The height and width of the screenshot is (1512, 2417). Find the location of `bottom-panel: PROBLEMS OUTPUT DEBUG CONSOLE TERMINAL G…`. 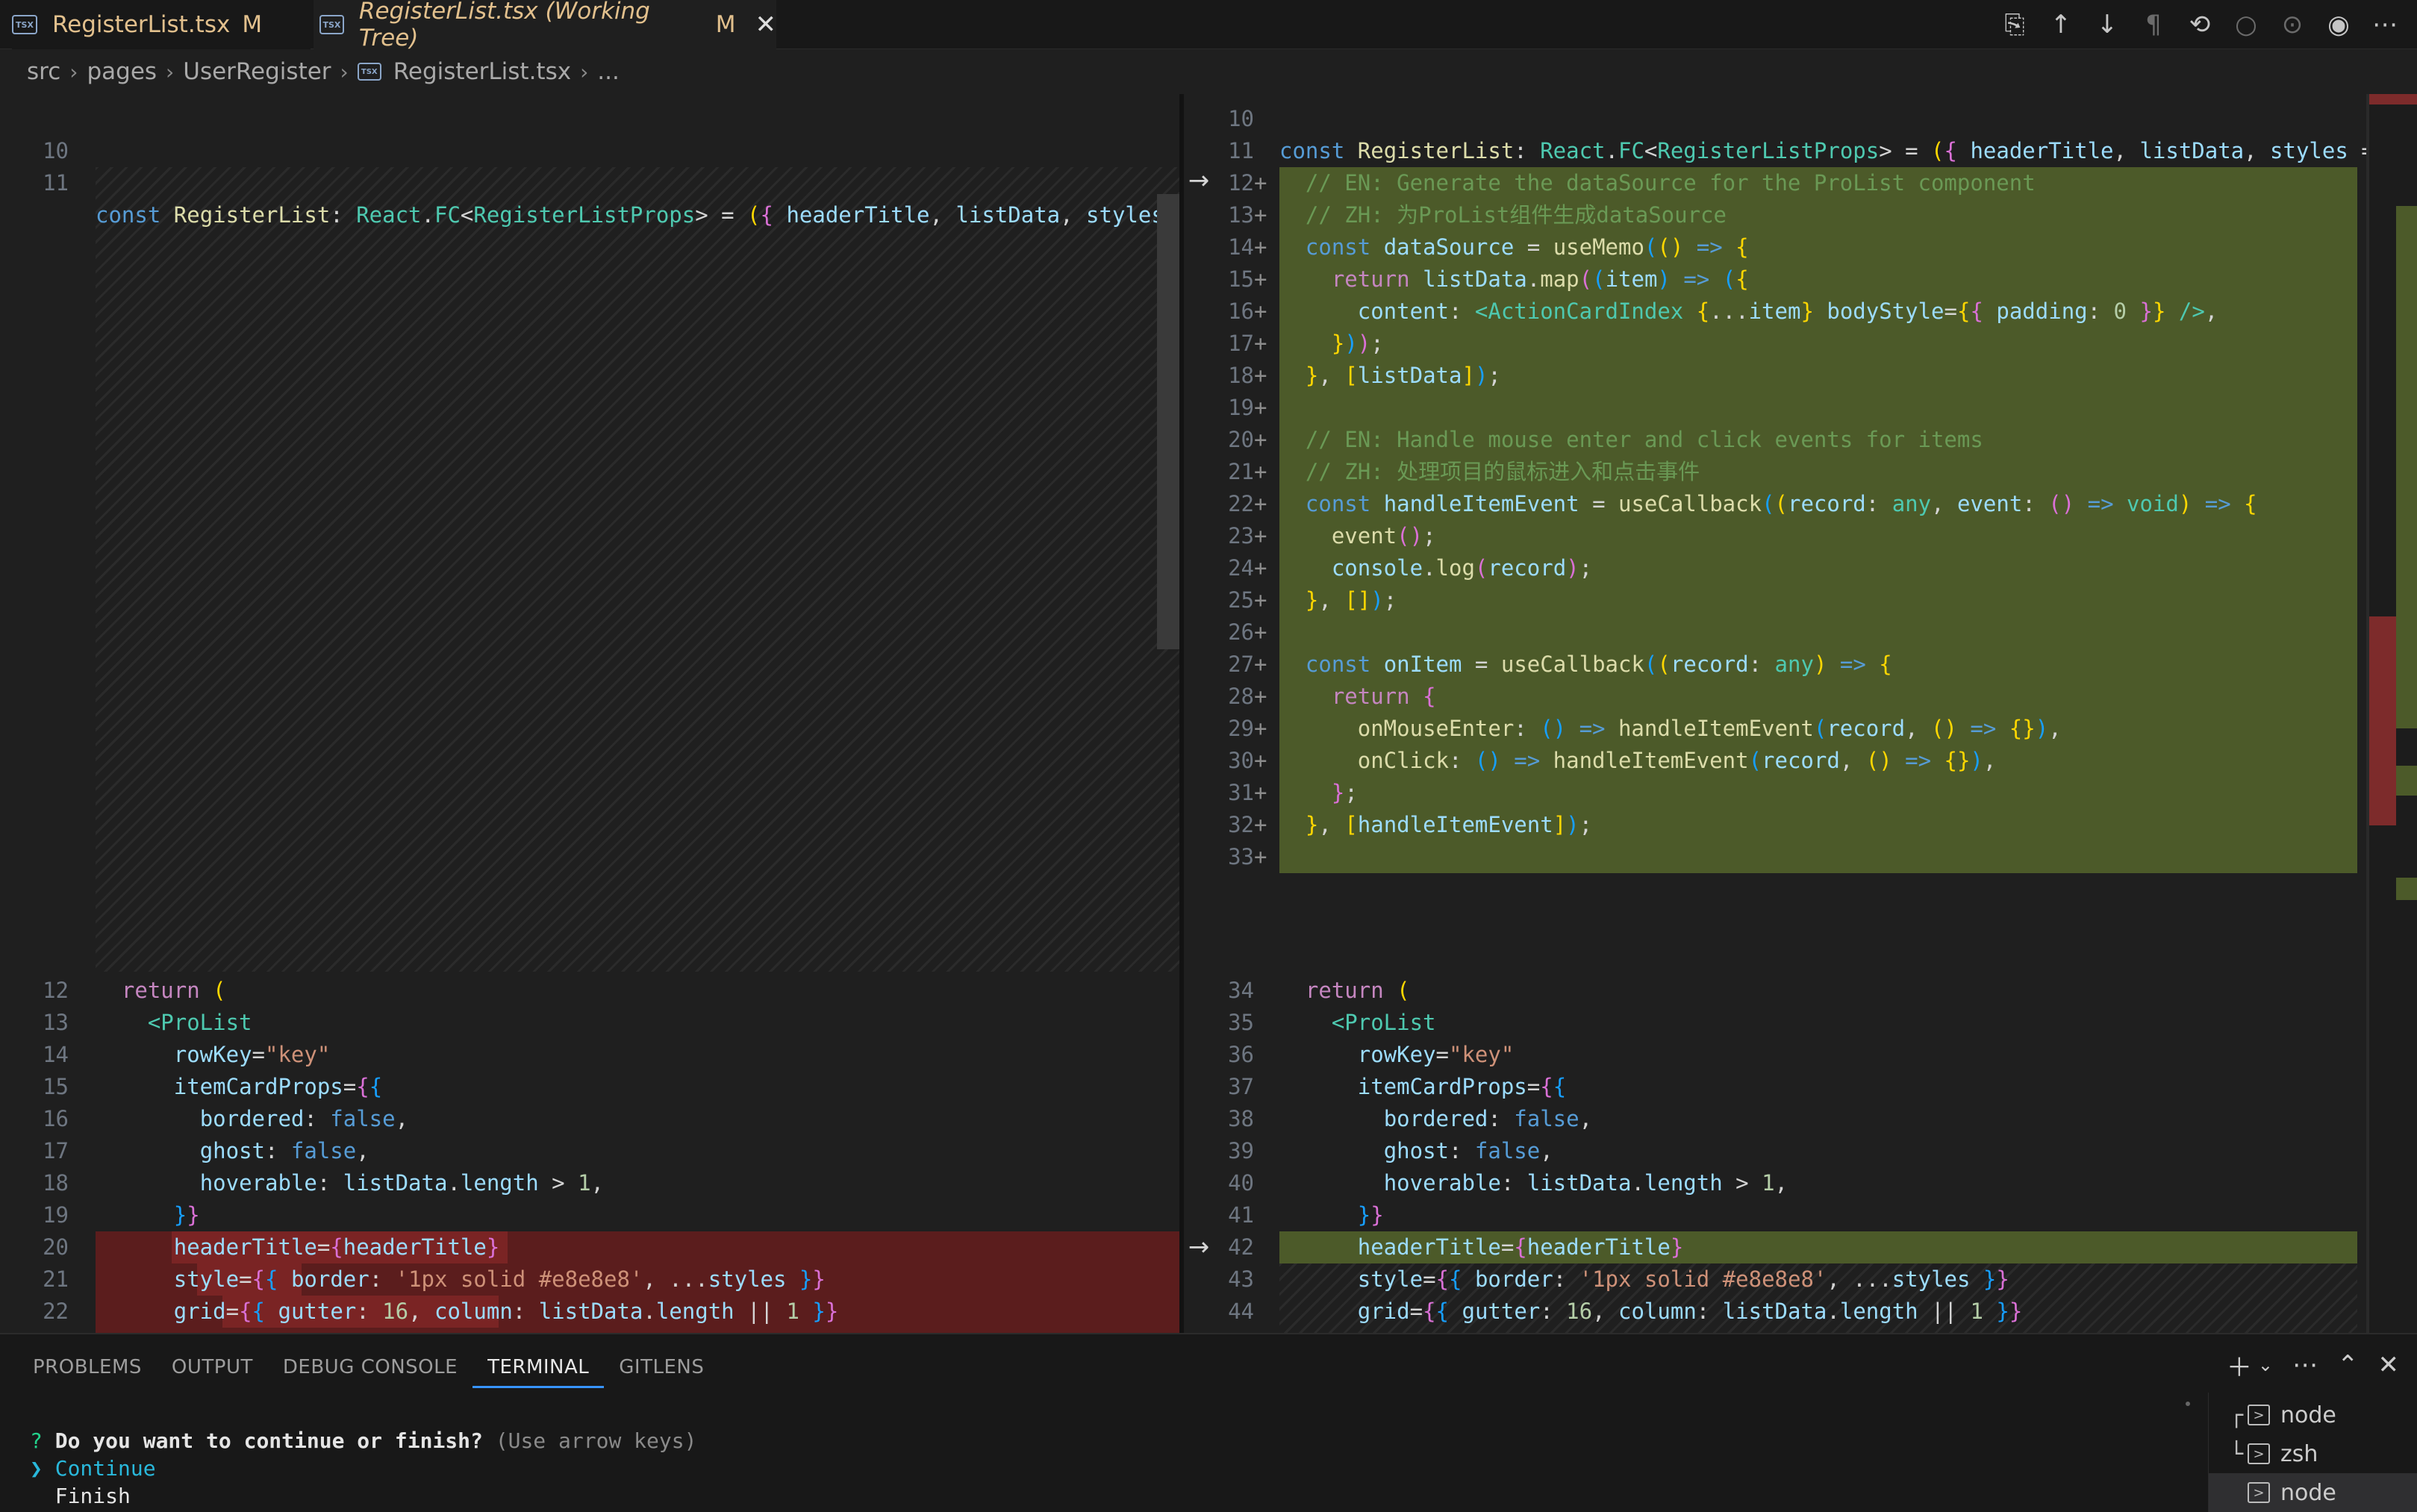

bottom-panel: PROBLEMS OUTPUT DEBUG CONSOLE TERMINAL G… is located at coordinates (1208, 1422).